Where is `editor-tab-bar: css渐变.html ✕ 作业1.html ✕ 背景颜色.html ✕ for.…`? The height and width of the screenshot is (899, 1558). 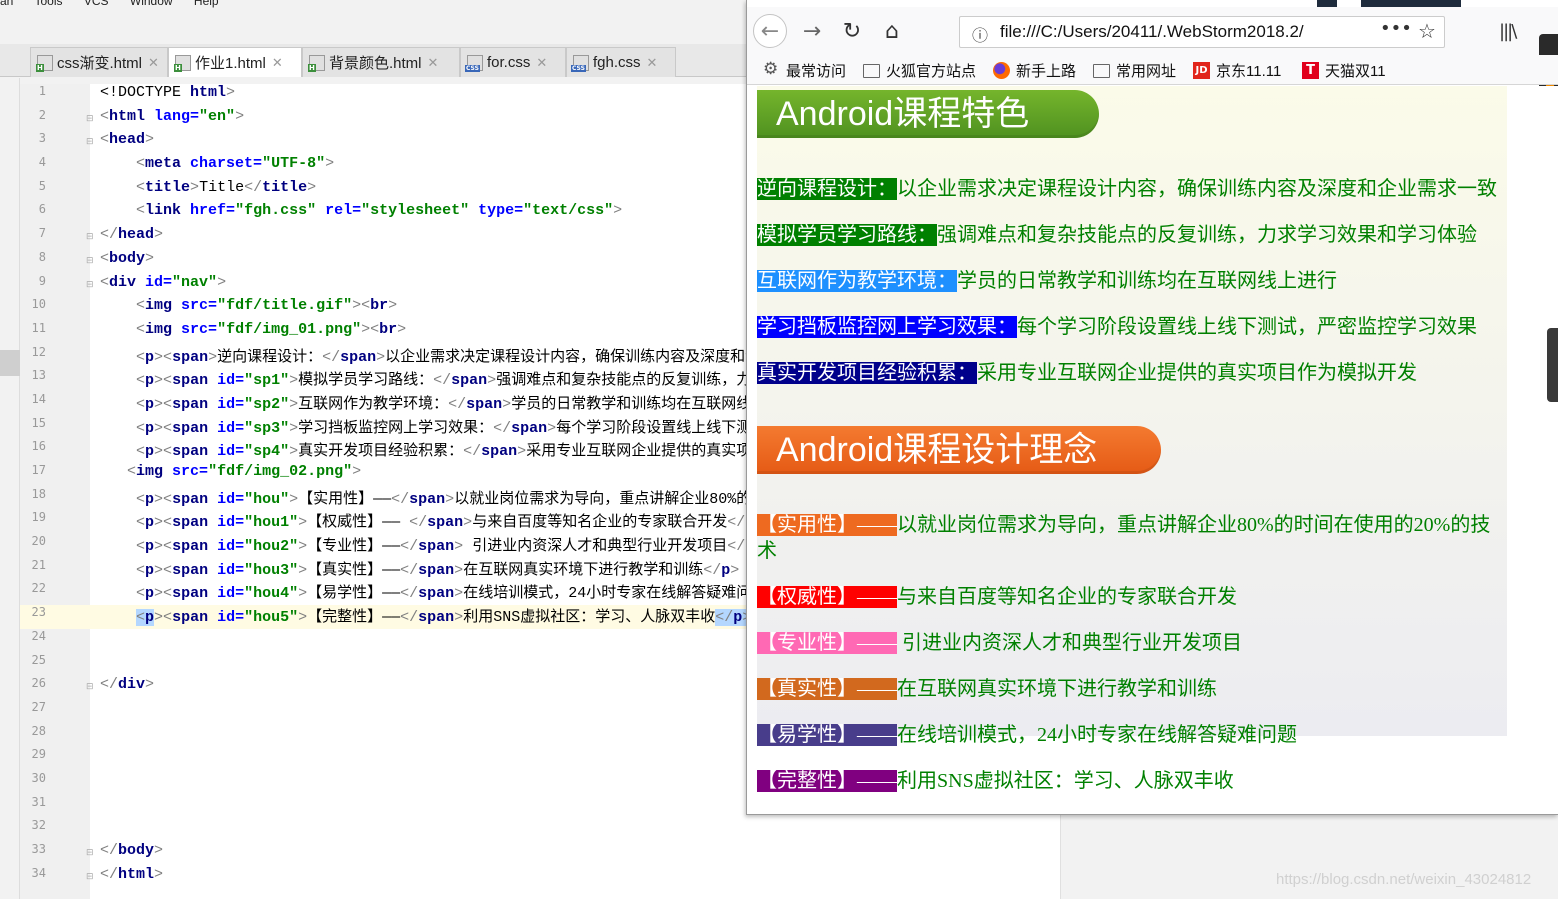 editor-tab-bar: css渐变.html ✕ 作业1.html ✕ 背景颜色.html ✕ for.… is located at coordinates (380, 60).